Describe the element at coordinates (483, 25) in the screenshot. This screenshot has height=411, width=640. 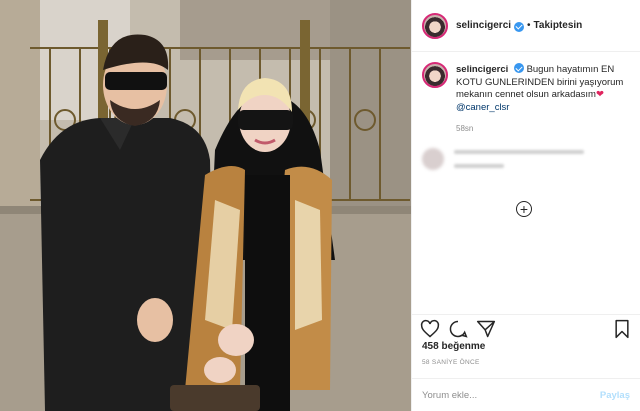
I see `author-username: selincigerci` at that location.